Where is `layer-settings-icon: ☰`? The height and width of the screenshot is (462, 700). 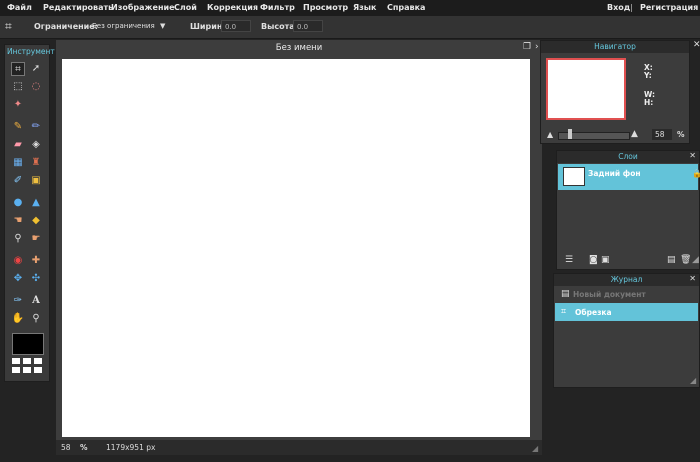
layer-settings-icon: ☰ is located at coordinates (569, 260).